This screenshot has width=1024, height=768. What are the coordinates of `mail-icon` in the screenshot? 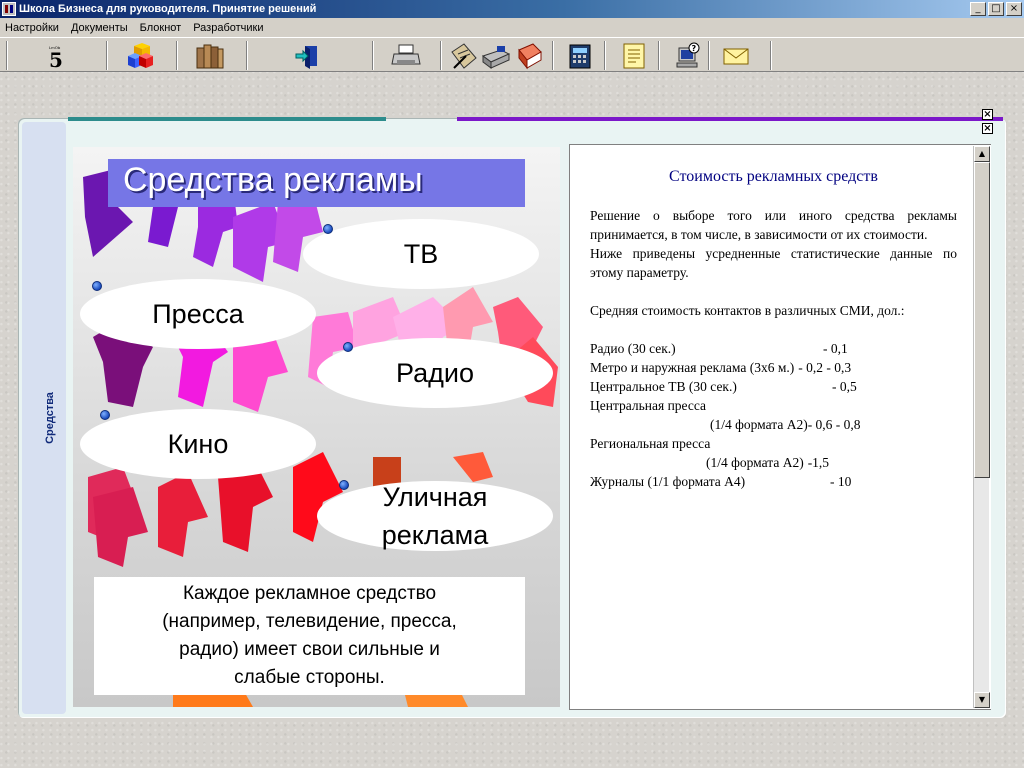 It's located at (736, 55).